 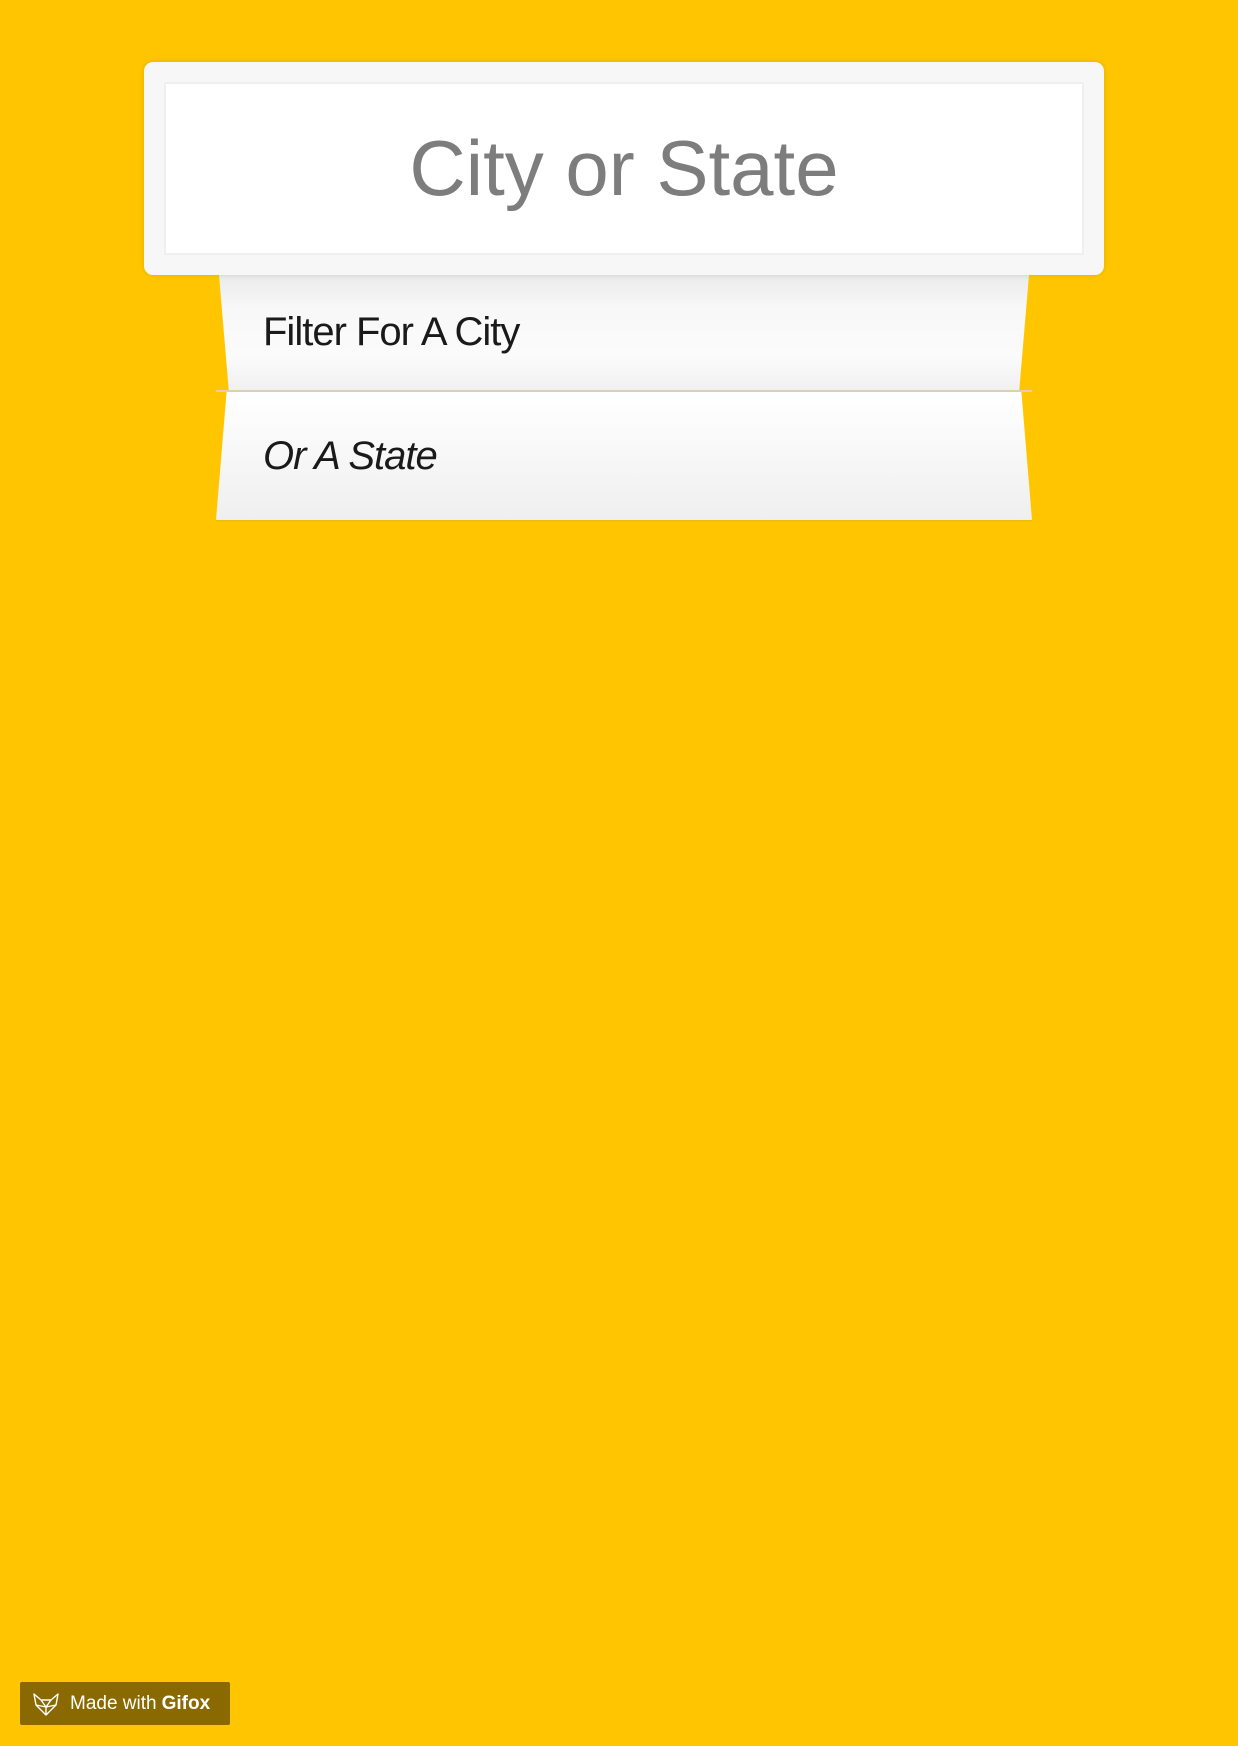 What do you see at coordinates (186, 1703) in the screenshot?
I see `watermark-brand: Gifox` at bounding box center [186, 1703].